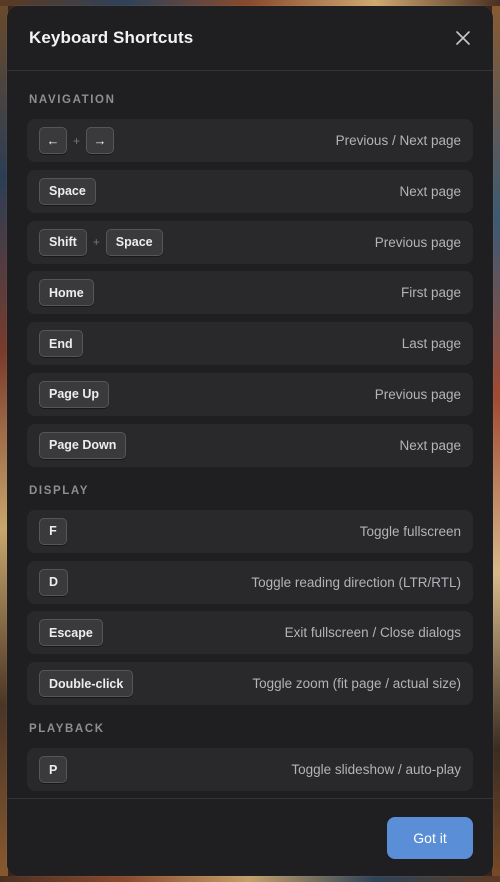 This screenshot has width=500, height=882. I want to click on shortcut-row: F Toggle fullscreen, so click(250, 531).